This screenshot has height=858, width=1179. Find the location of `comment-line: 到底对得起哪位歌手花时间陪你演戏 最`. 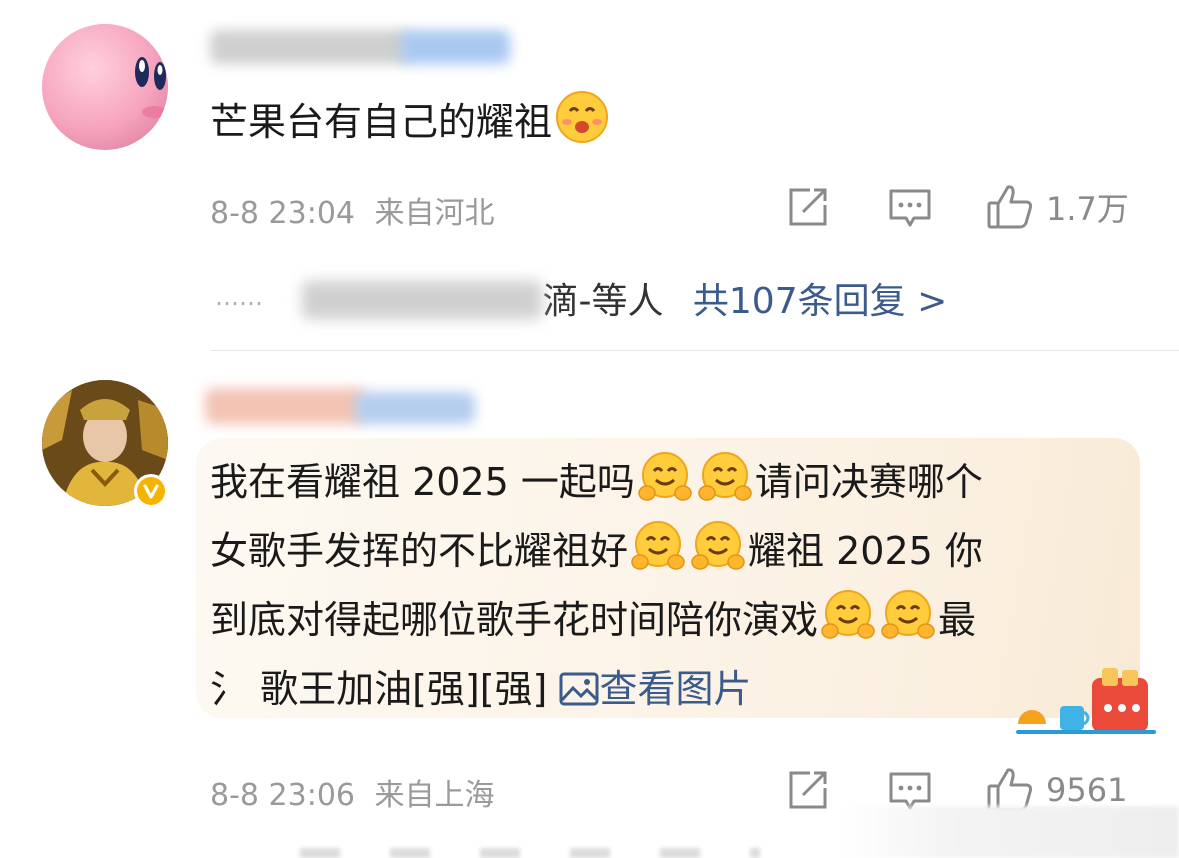

comment-line: 到底对得起哪位歌手花时间陪你演戏 最 is located at coordinates (670, 620).